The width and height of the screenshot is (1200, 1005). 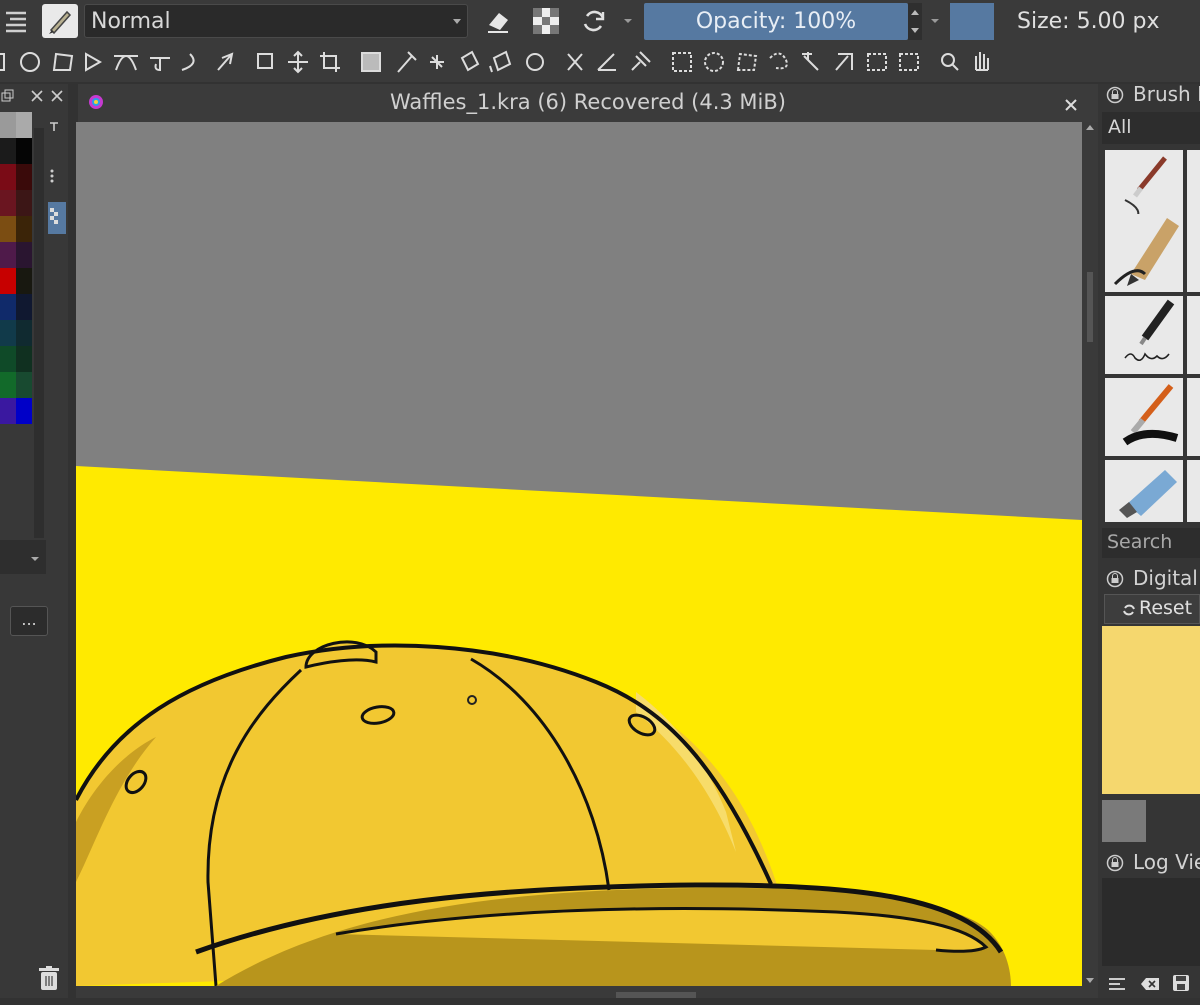 I want to click on bezier-tool, so click(x=126, y=63).